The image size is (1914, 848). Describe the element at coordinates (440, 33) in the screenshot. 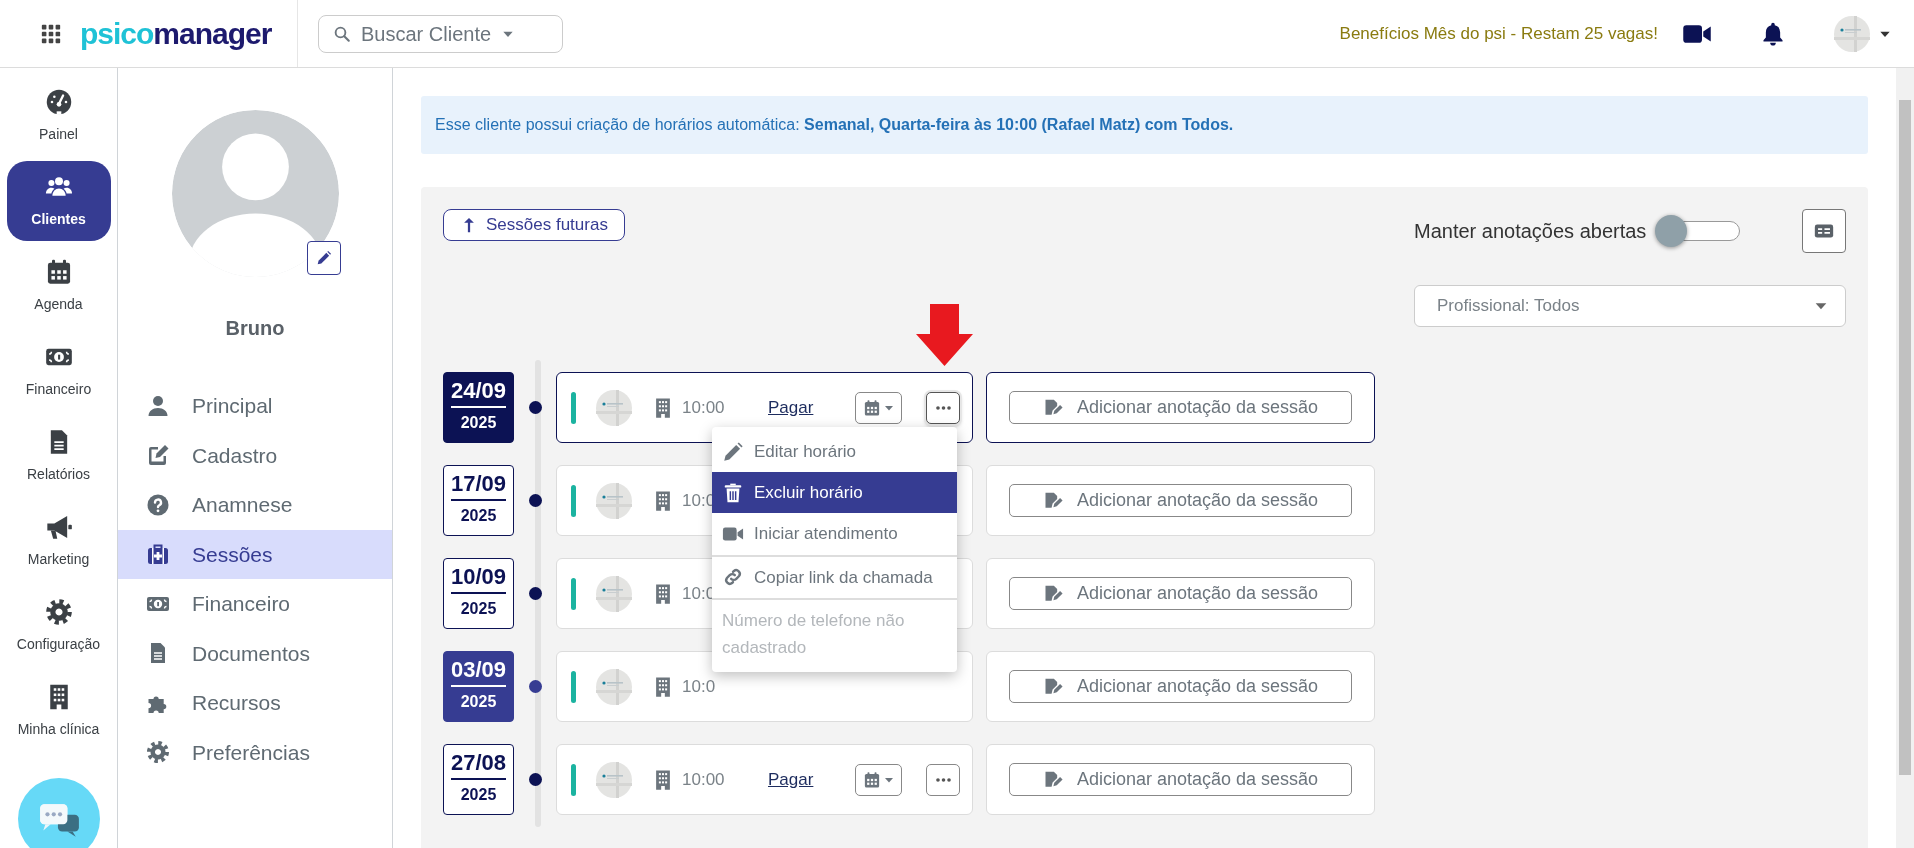

I see `search-button: Buscar Cliente` at that location.